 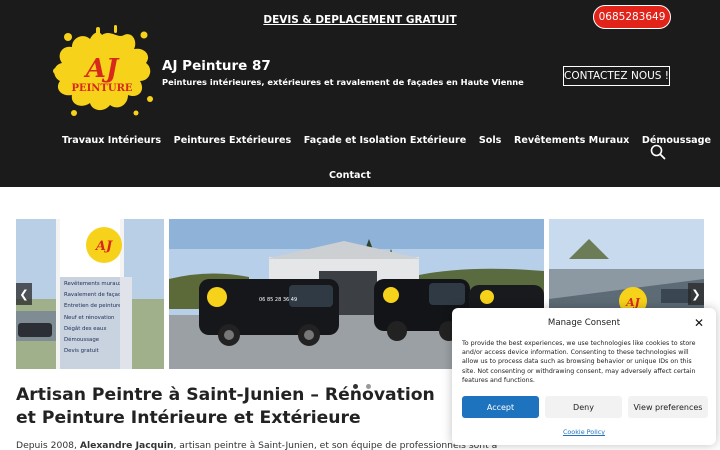 I want to click on carousel-next-button: ❯, so click(x=696, y=294).